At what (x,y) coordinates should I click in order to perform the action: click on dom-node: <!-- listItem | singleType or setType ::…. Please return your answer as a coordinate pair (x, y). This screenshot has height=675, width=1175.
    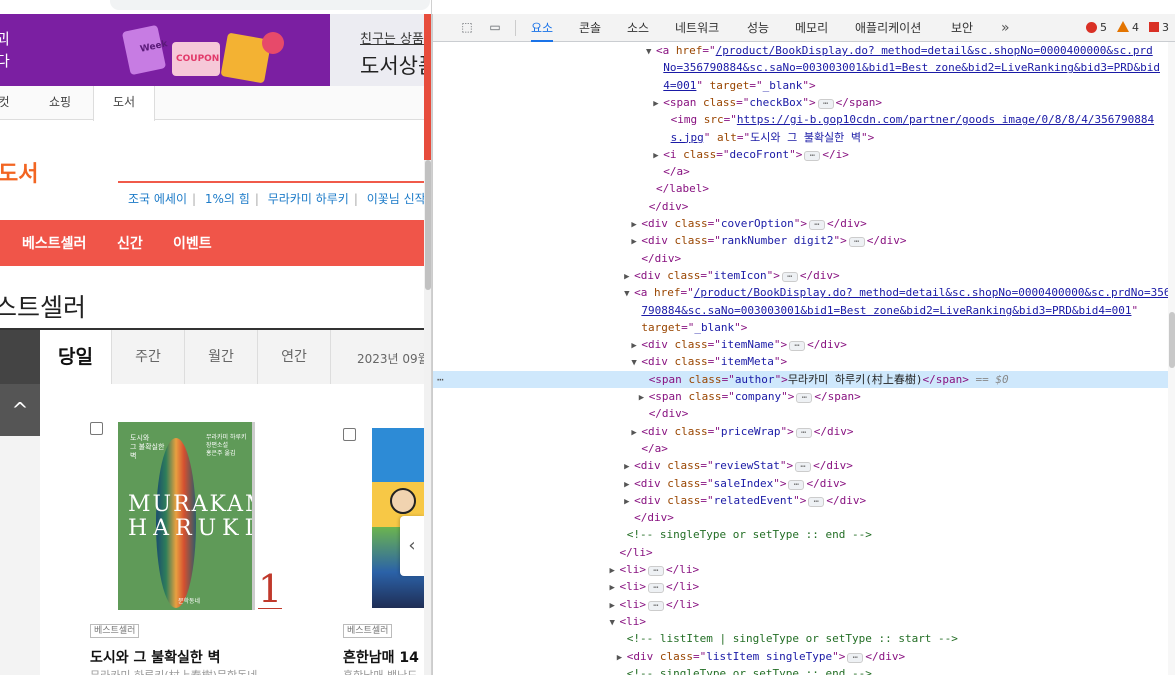
    Looking at the image, I should click on (800, 638).